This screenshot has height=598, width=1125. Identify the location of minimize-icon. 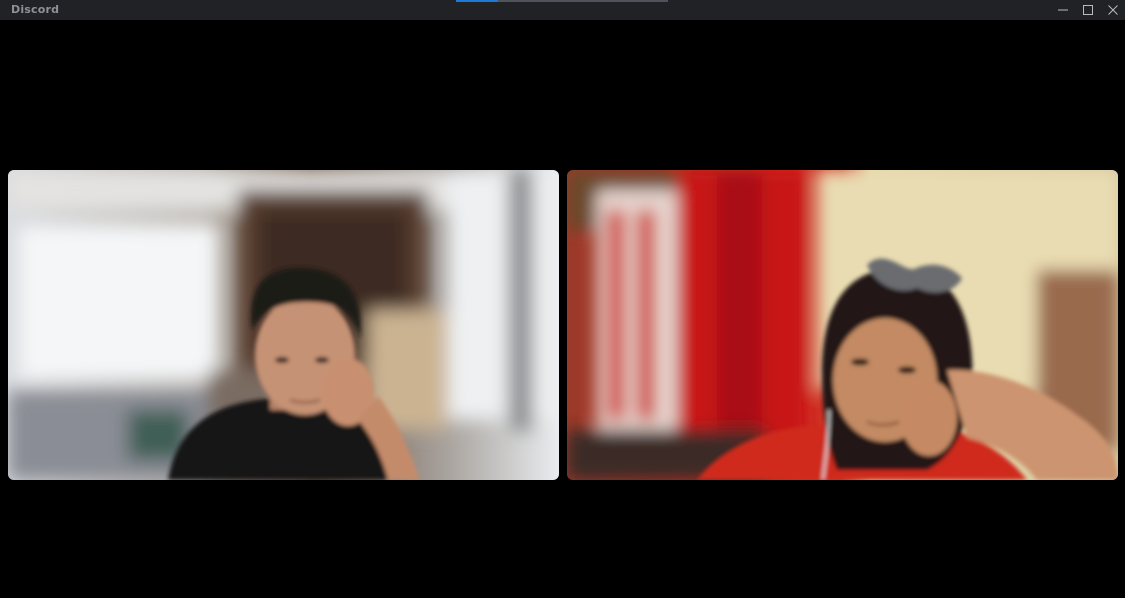
(1062, 10).